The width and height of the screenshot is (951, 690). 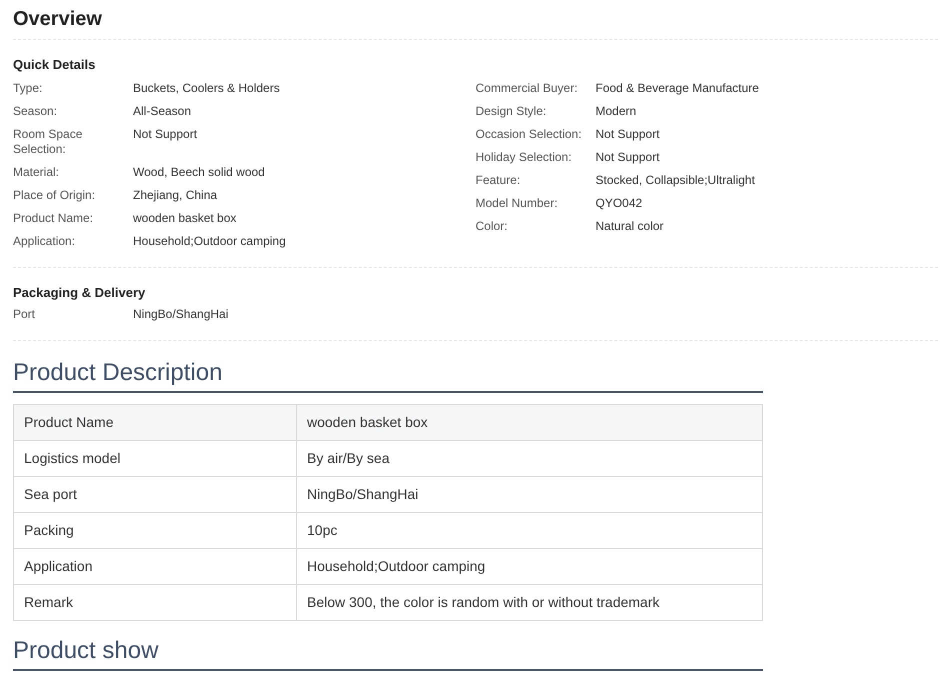 What do you see at coordinates (675, 180) in the screenshot?
I see `detail-value: Stocked, Collapsible;Ultralight` at bounding box center [675, 180].